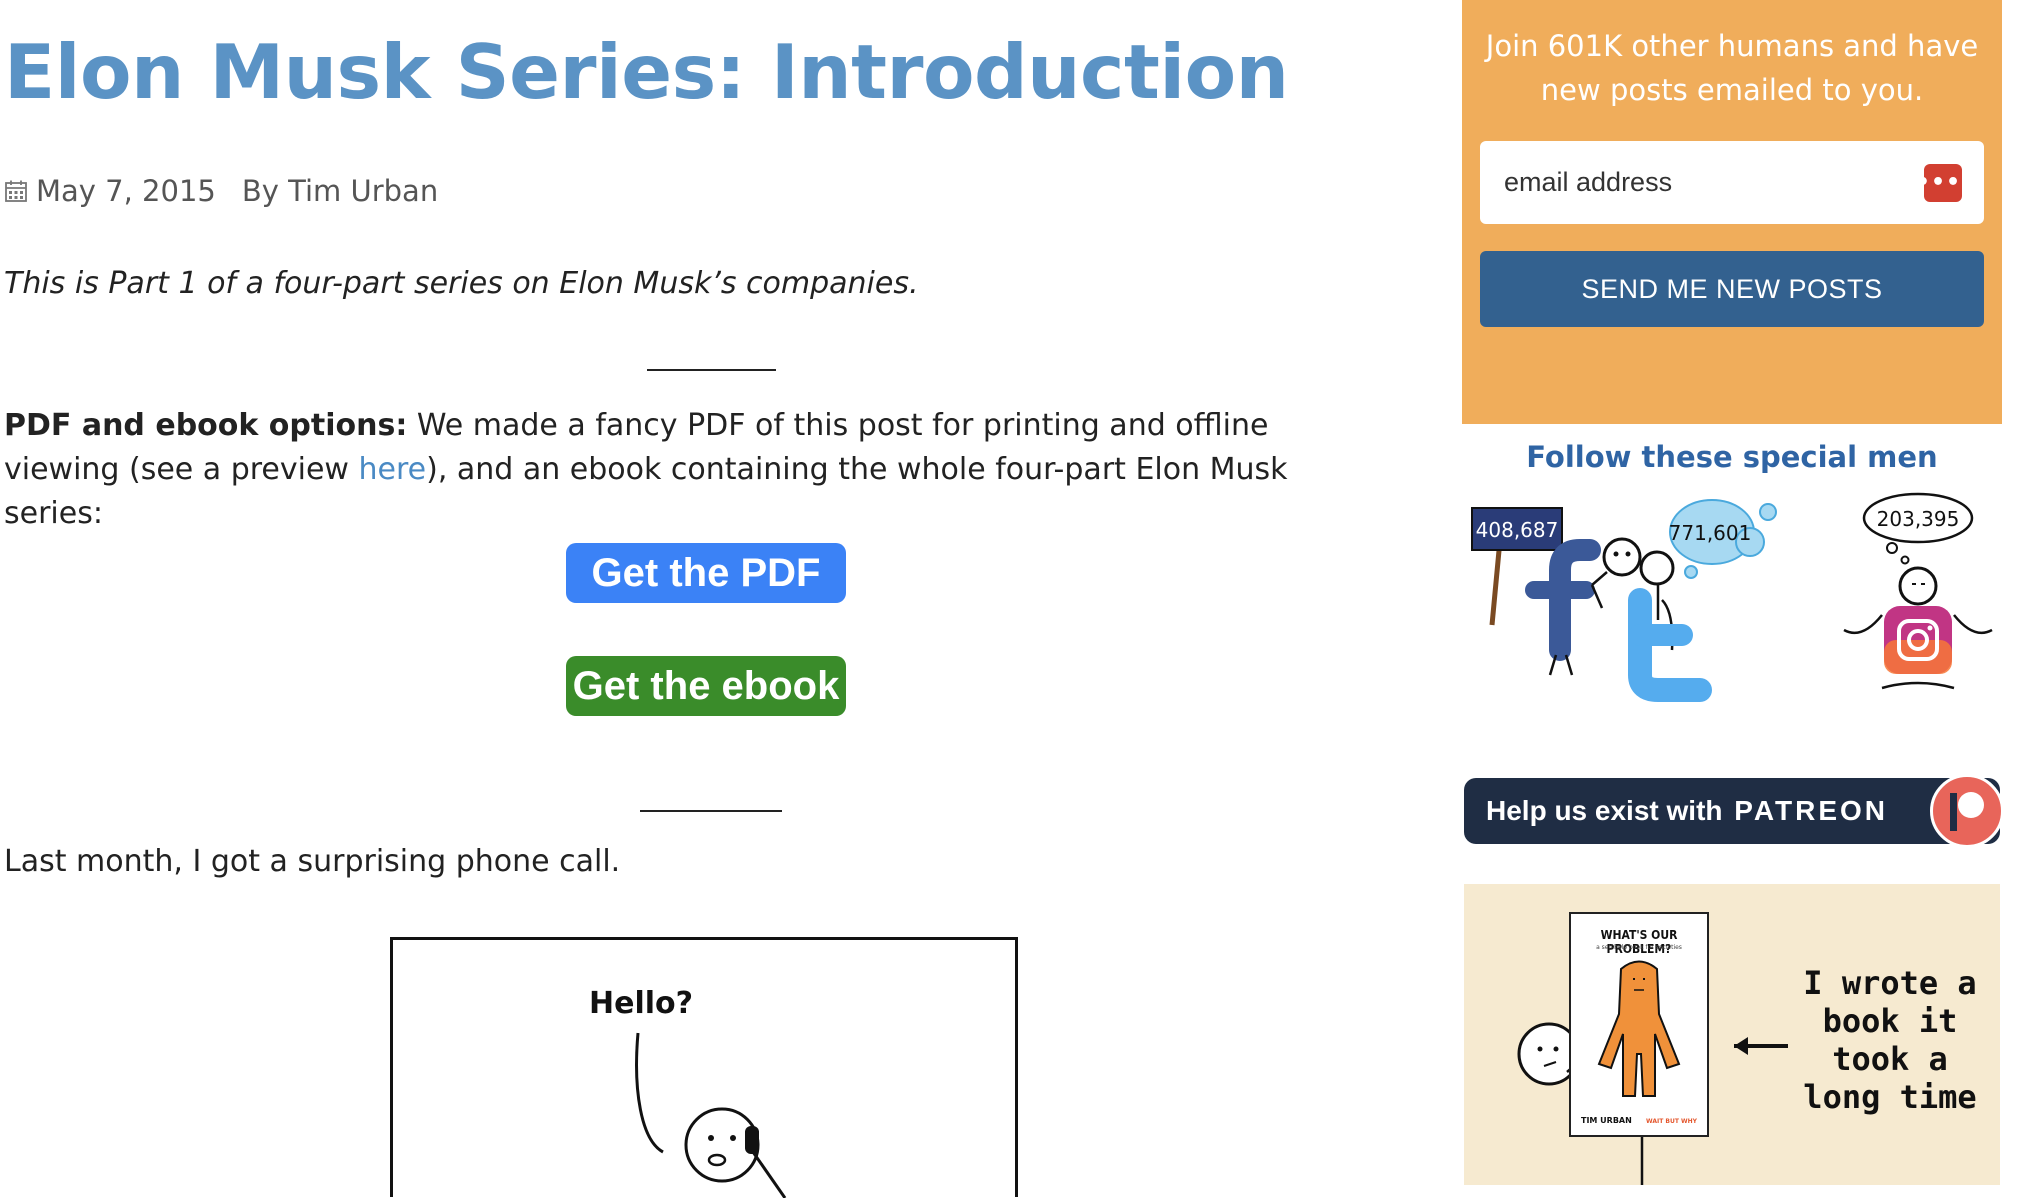  I want to click on comic-panel: Hello?, so click(704, 1068).